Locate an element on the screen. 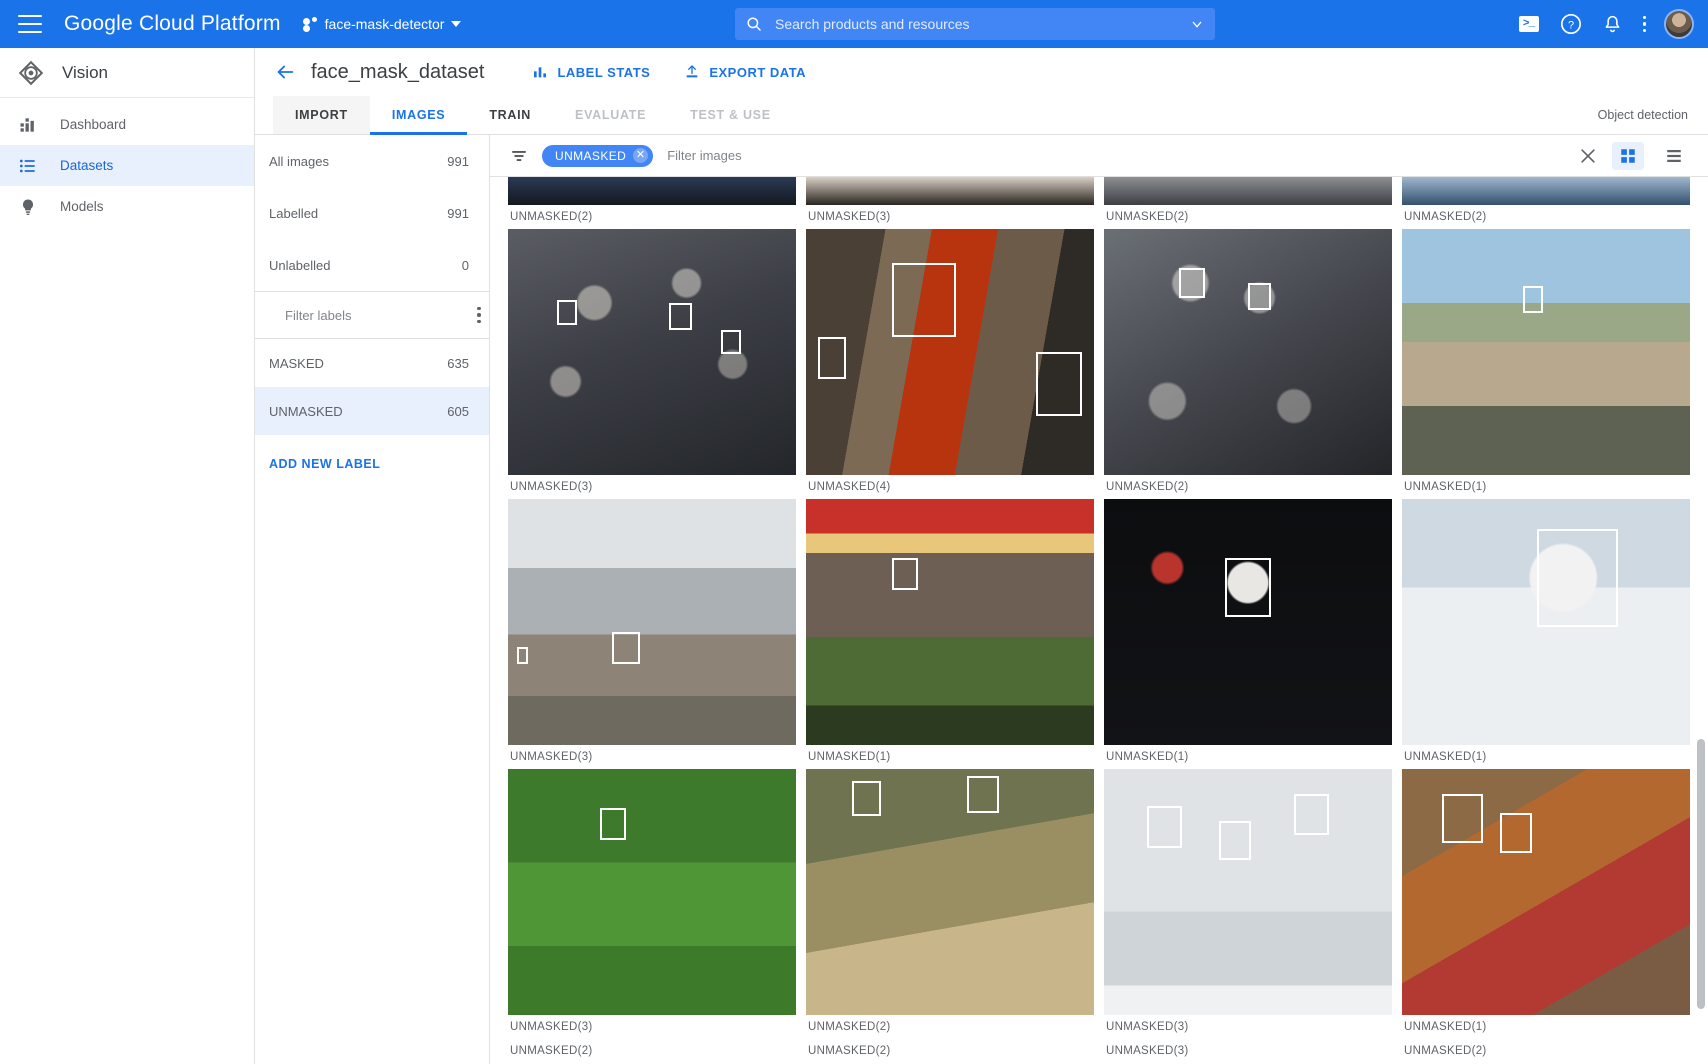  stat-labelled: Labelled 991 is located at coordinates (372, 213).